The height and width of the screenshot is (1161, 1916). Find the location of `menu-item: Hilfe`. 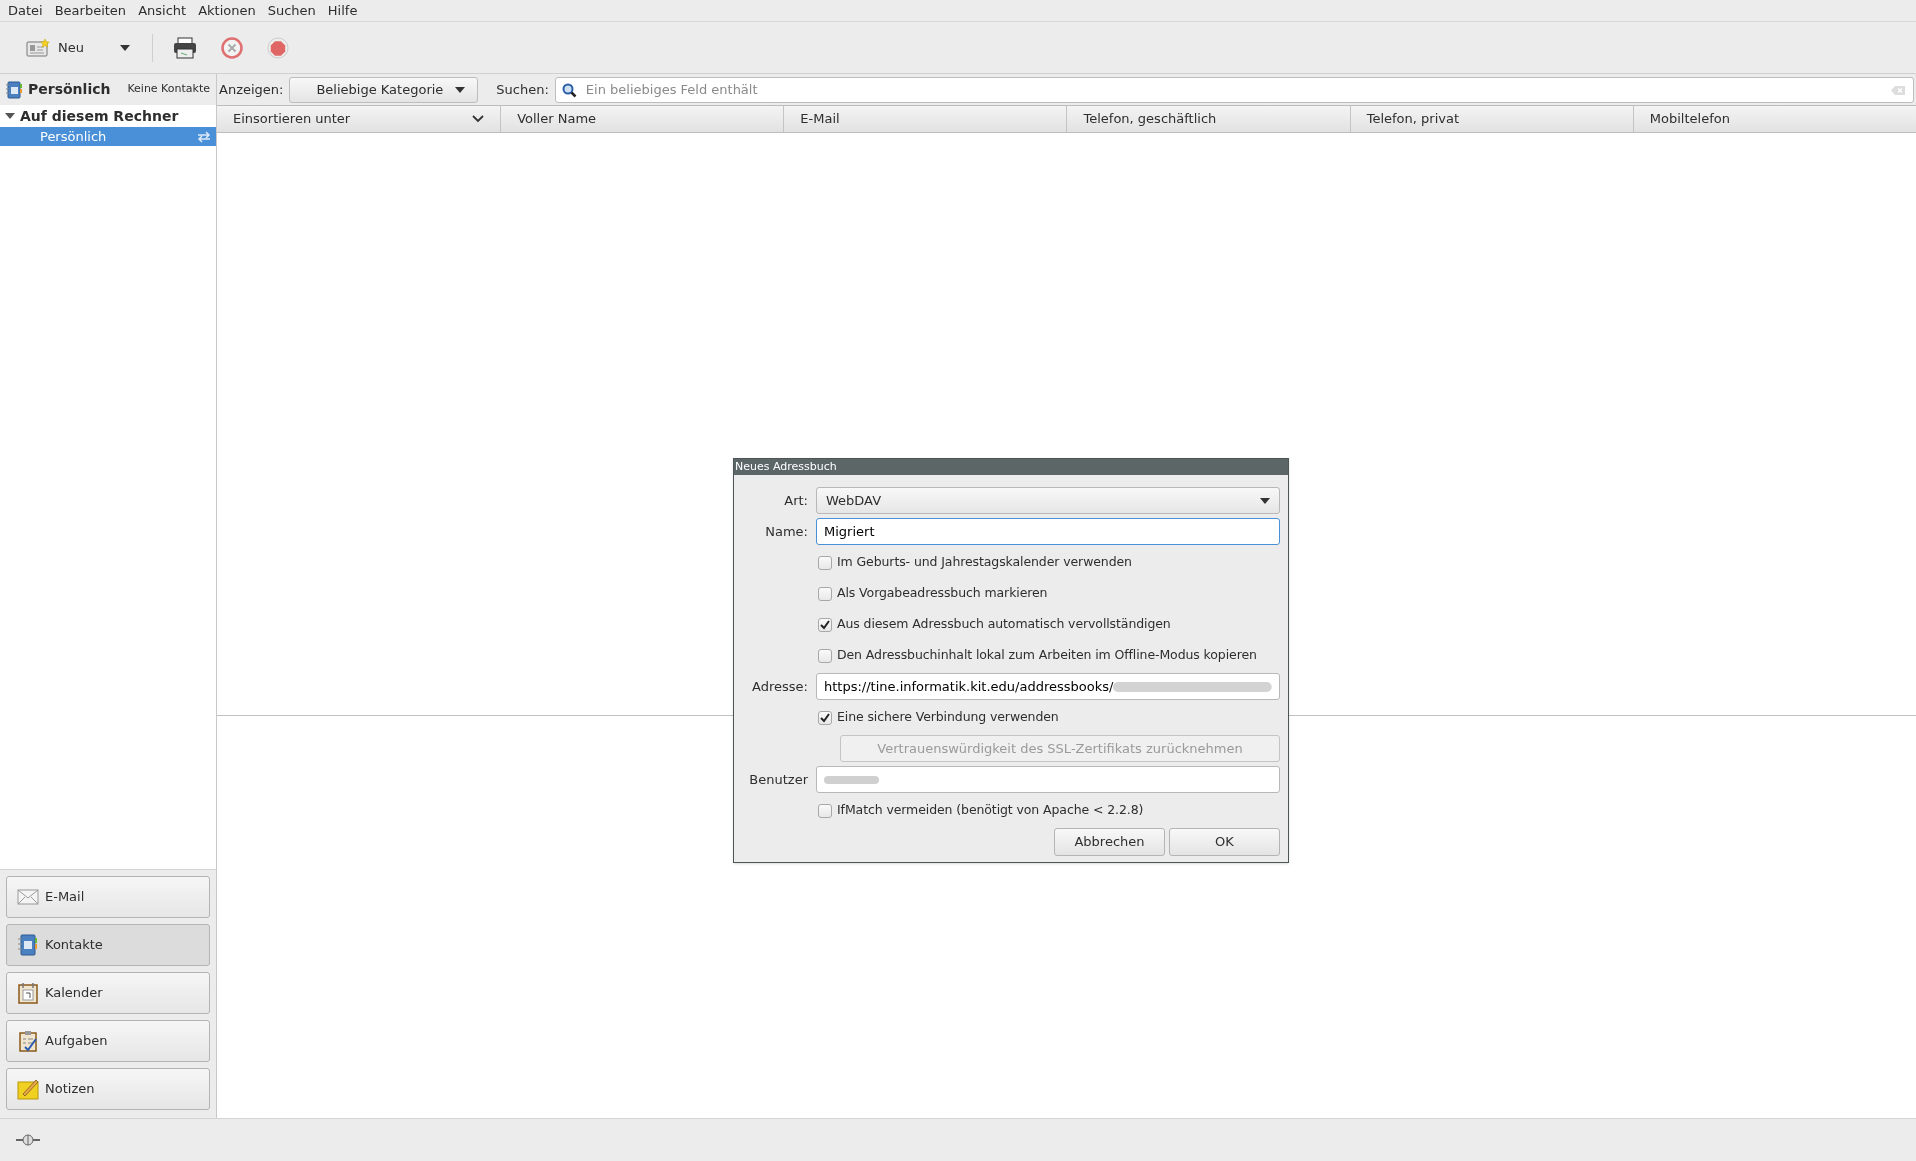

menu-item: Hilfe is located at coordinates (342, 10).